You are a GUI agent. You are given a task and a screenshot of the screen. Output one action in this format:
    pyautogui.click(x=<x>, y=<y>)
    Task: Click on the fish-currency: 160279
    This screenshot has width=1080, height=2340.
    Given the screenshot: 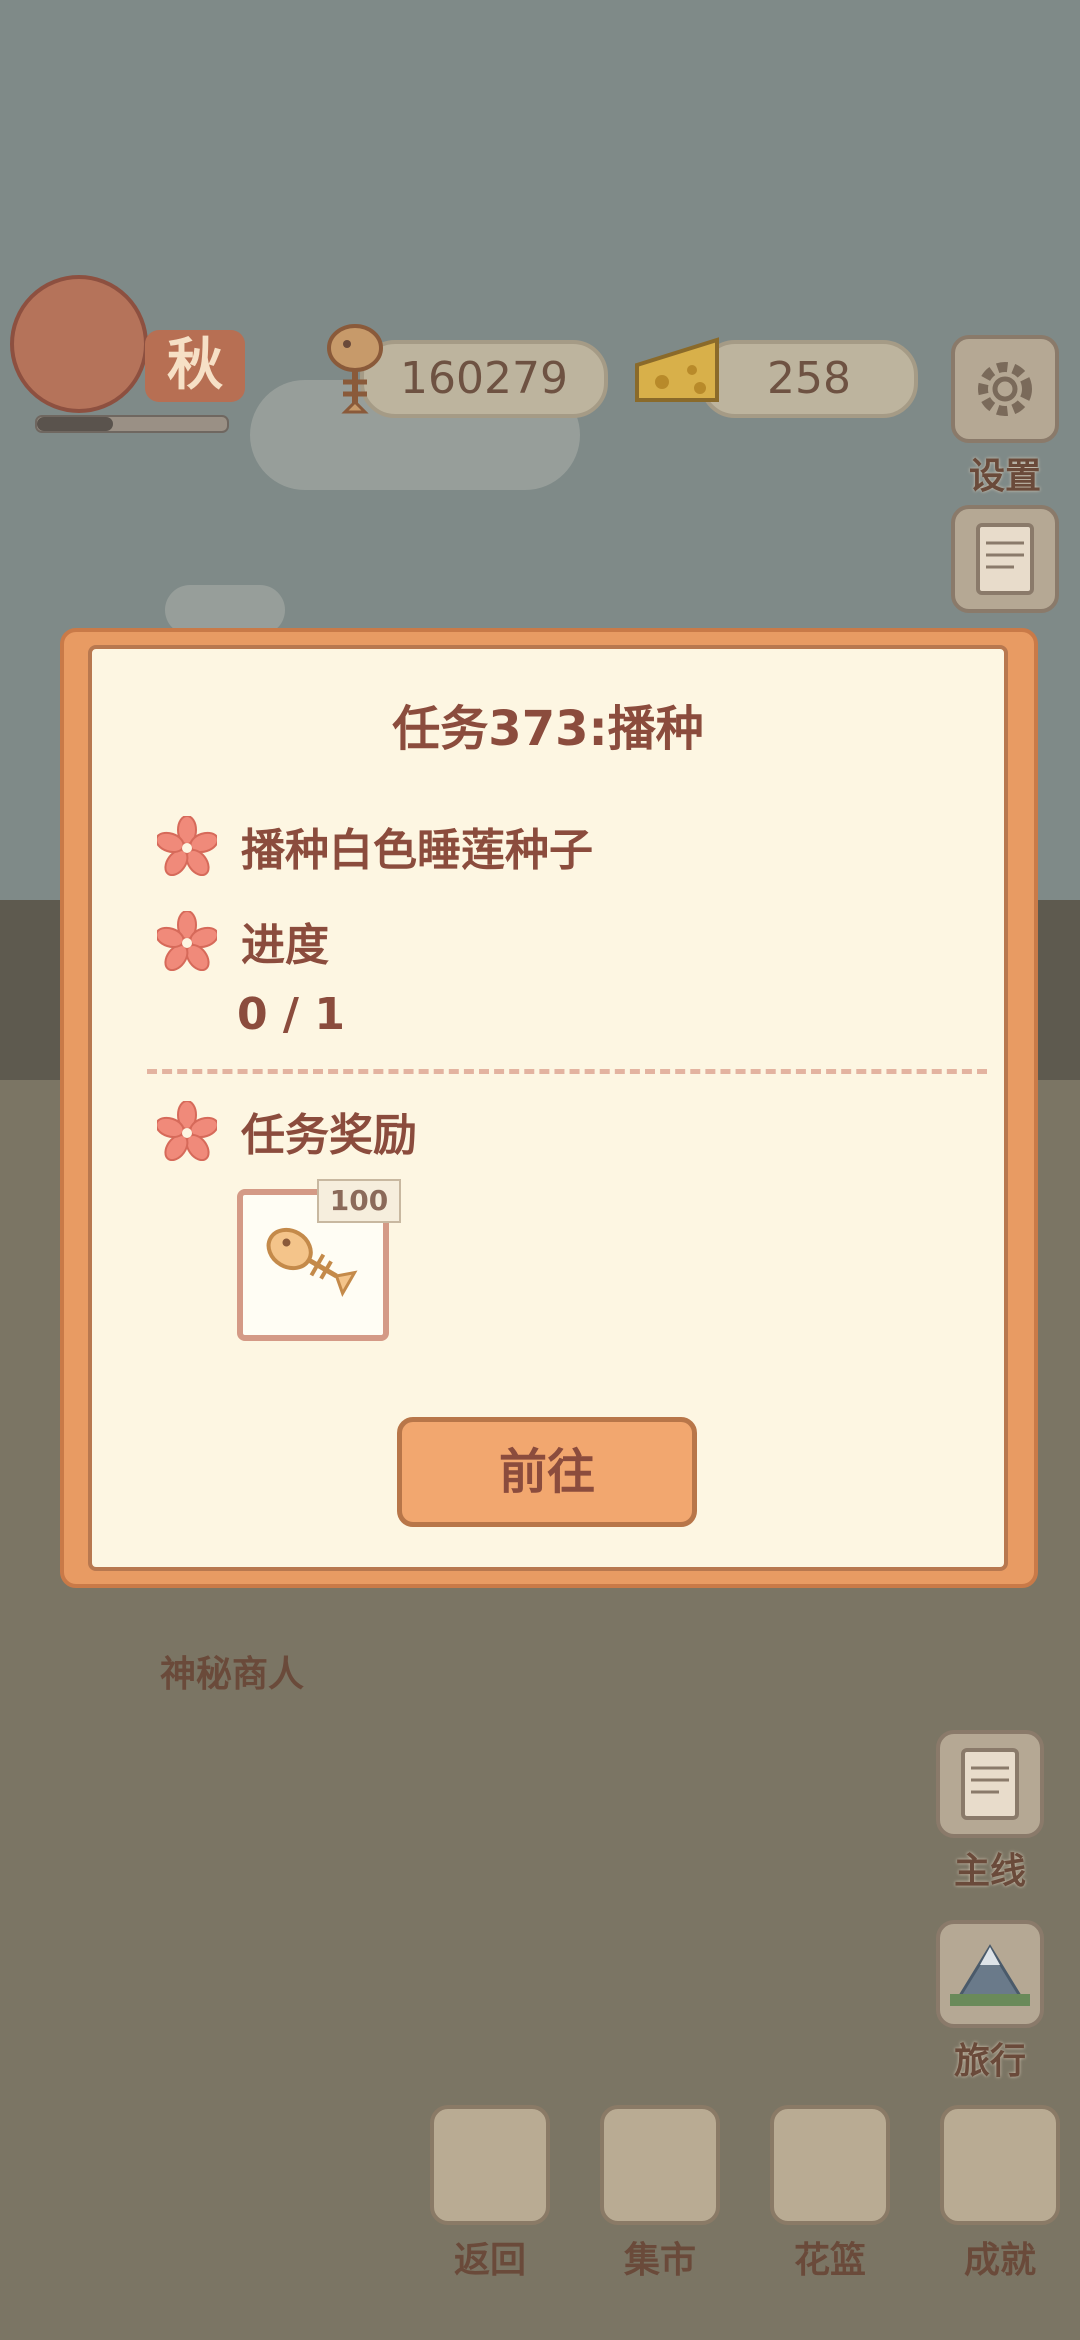 What is the action you would take?
    pyautogui.click(x=484, y=379)
    